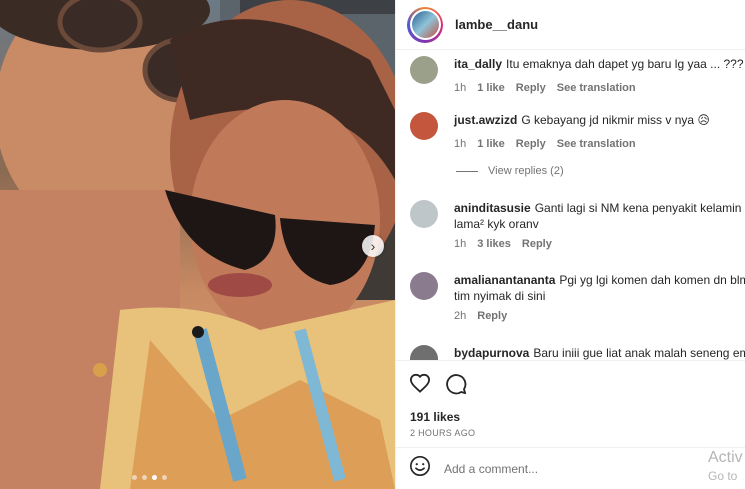 The height and width of the screenshot is (489, 745). Describe the element at coordinates (723, 476) in the screenshot. I see `watermark-line2: Go to` at that location.